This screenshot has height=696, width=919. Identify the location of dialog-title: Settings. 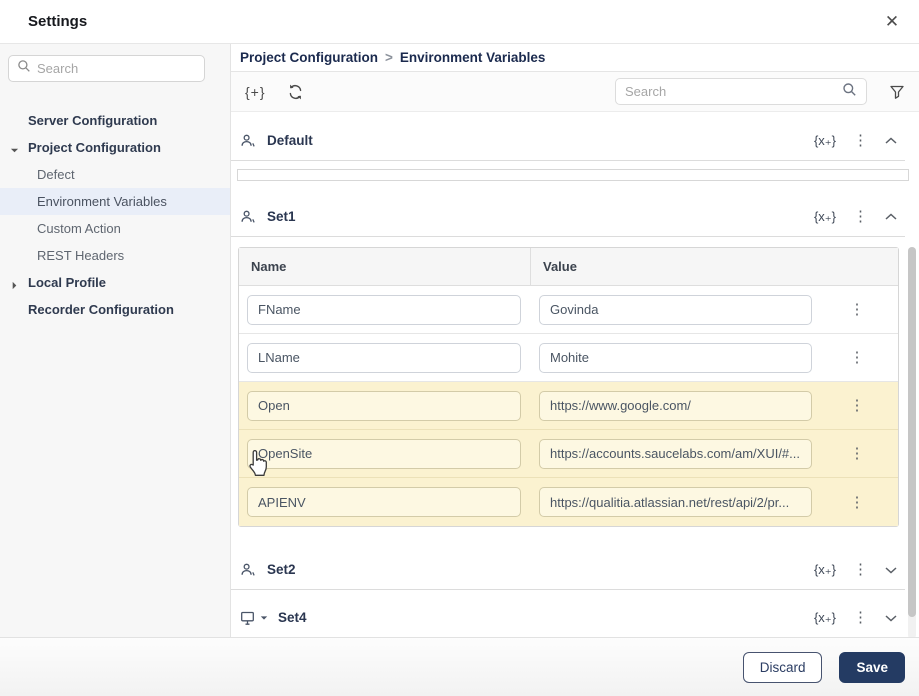
(58, 21).